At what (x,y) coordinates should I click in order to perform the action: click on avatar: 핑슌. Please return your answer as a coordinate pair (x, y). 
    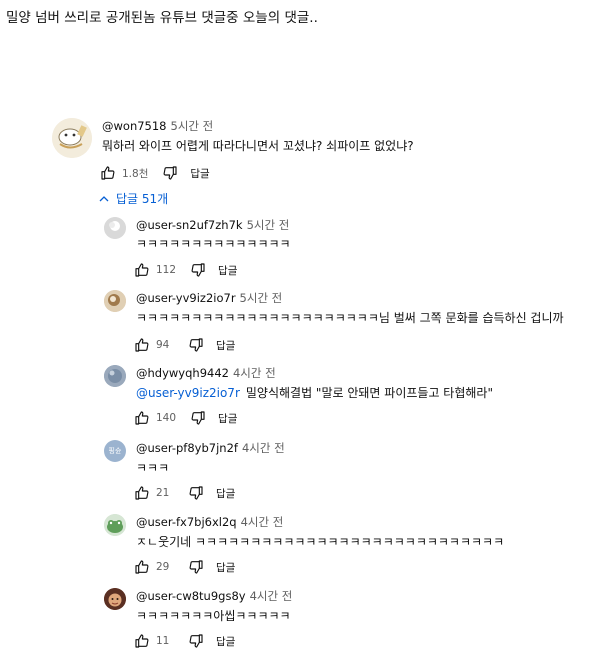
    Looking at the image, I should click on (115, 451).